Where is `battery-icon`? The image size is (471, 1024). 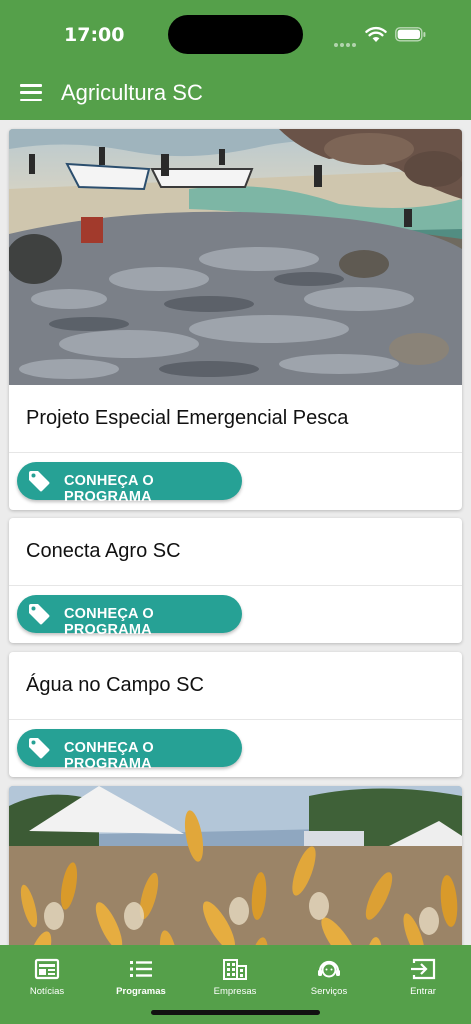
battery-icon is located at coordinates (410, 34).